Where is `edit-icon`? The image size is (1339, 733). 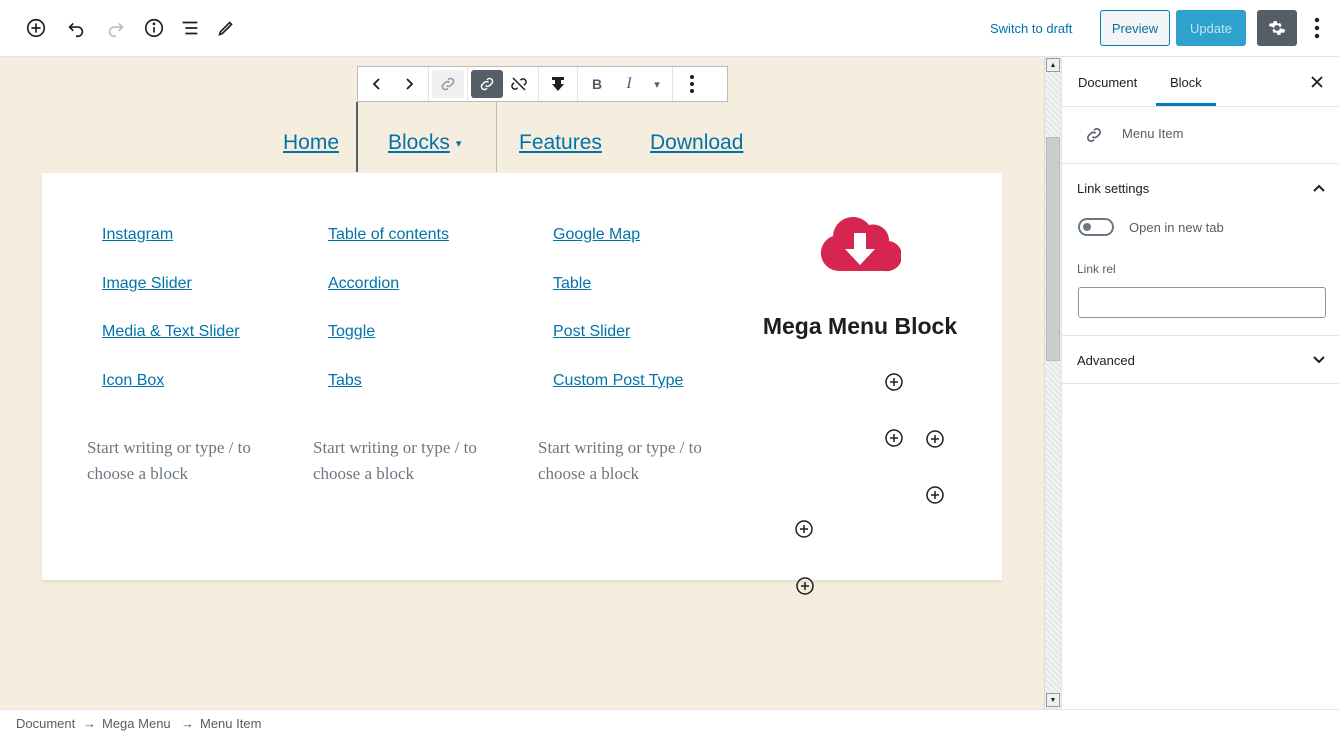 edit-icon is located at coordinates (226, 28).